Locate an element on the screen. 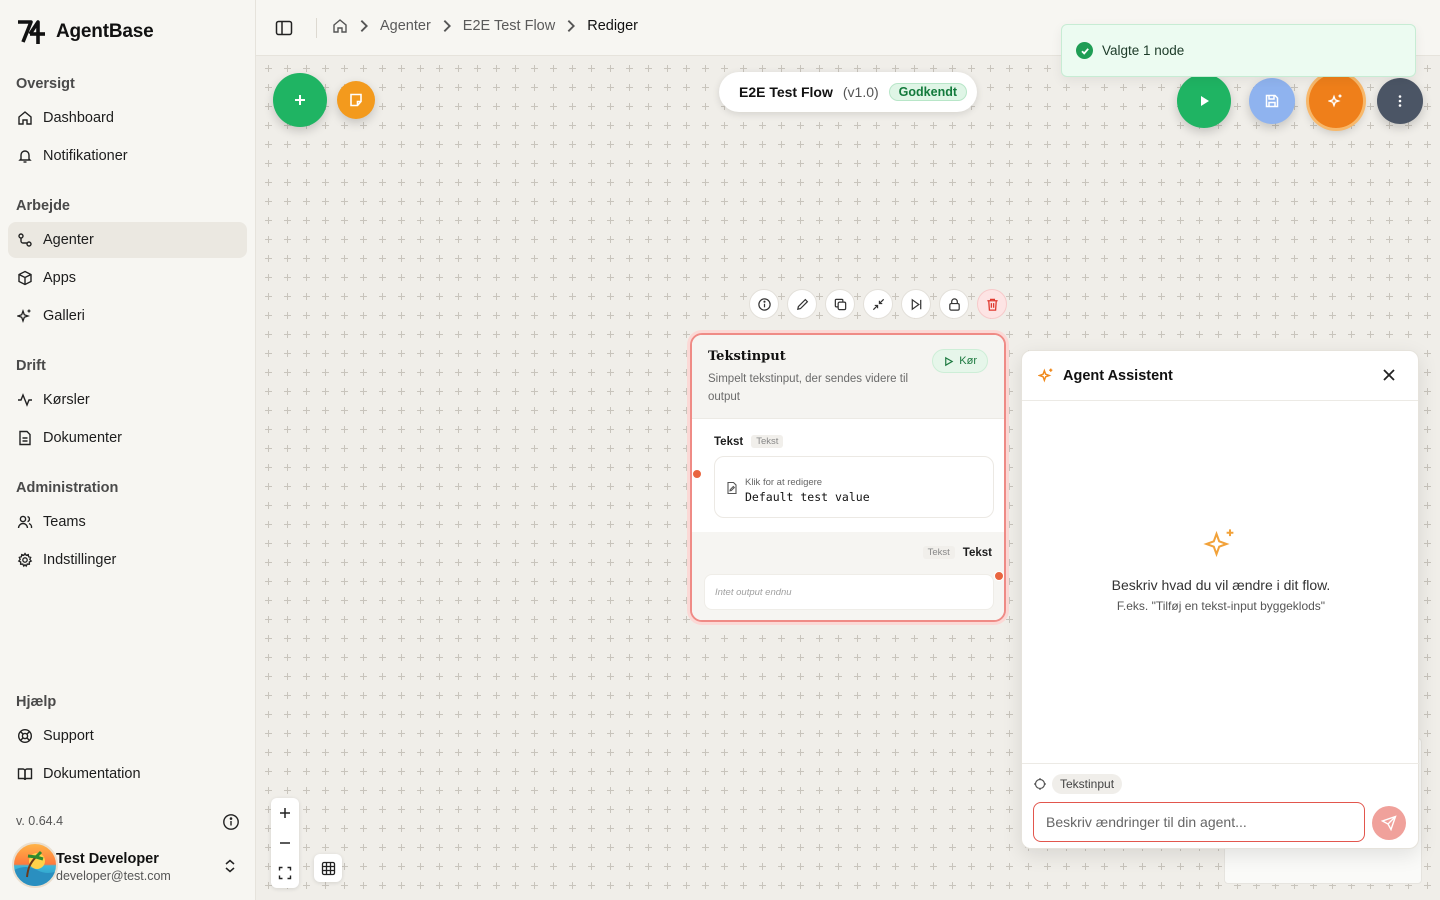 This screenshot has height=900, width=1440. app-version: v. 0.64.4 is located at coordinates (40, 821).